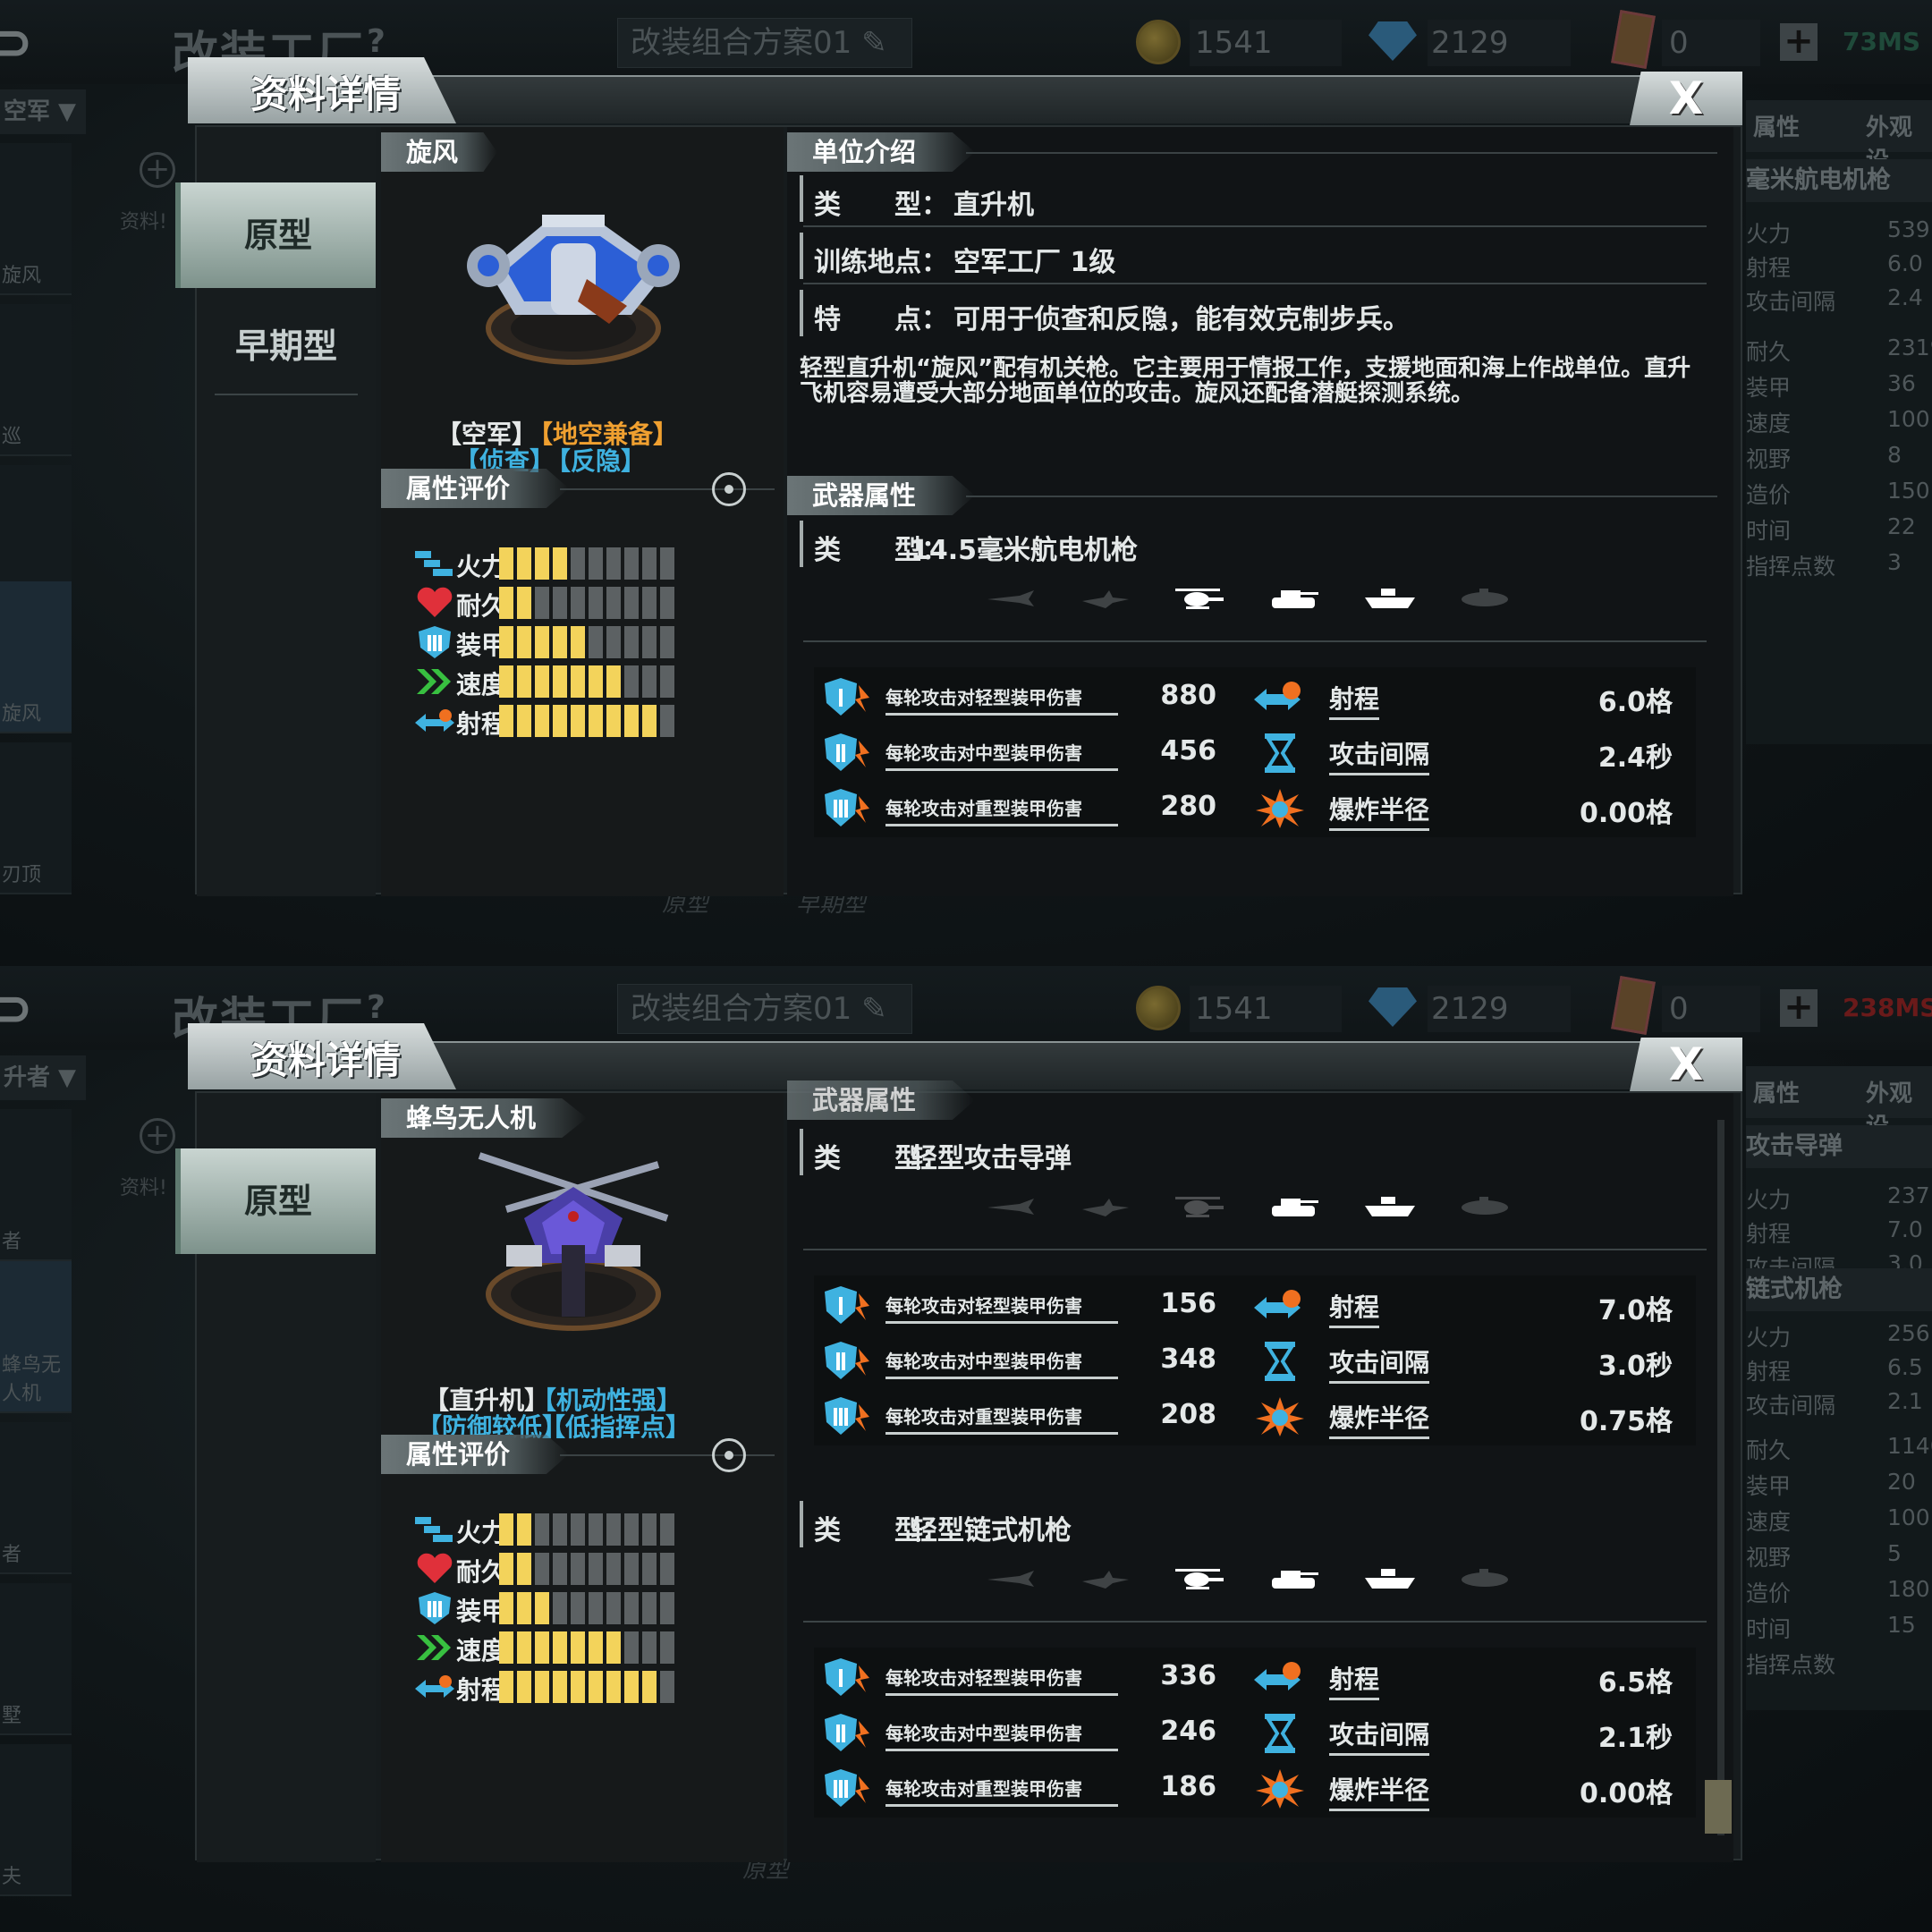 This screenshot has width=1932, height=1932. I want to click on unit-card-selected: 旋风, so click(36, 657).